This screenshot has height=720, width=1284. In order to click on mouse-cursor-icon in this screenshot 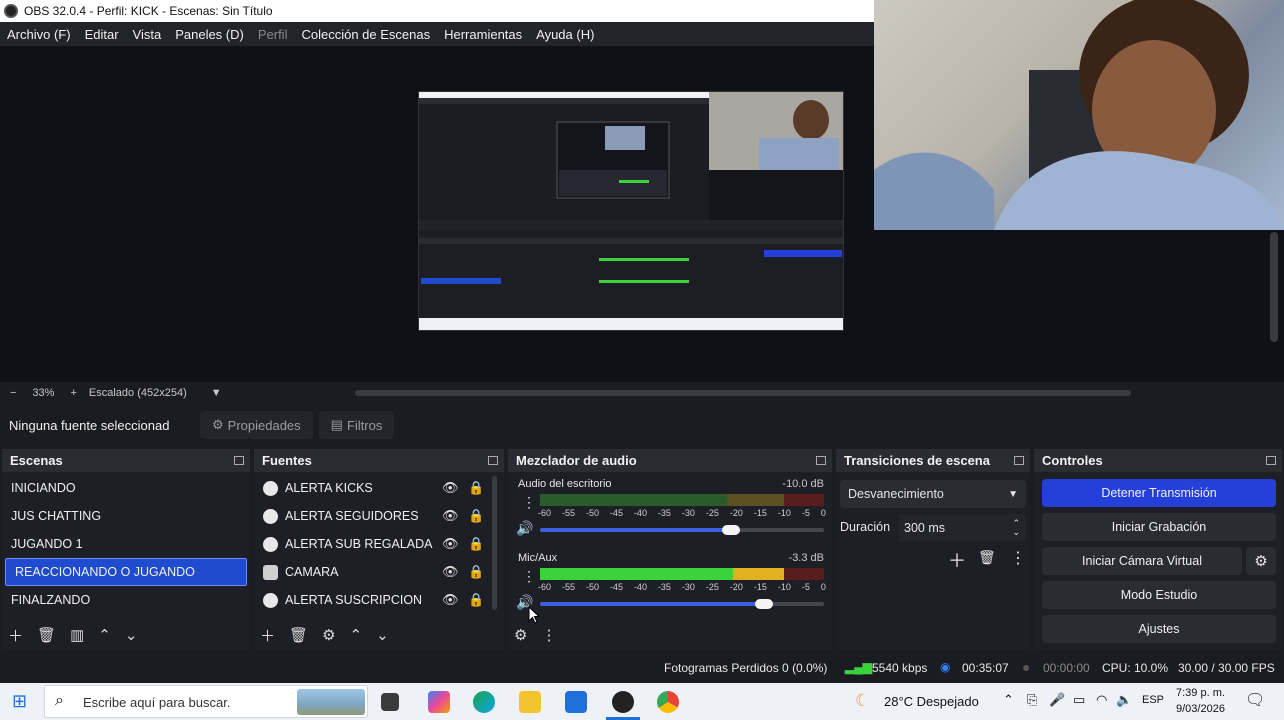, I will do `click(534, 615)`.